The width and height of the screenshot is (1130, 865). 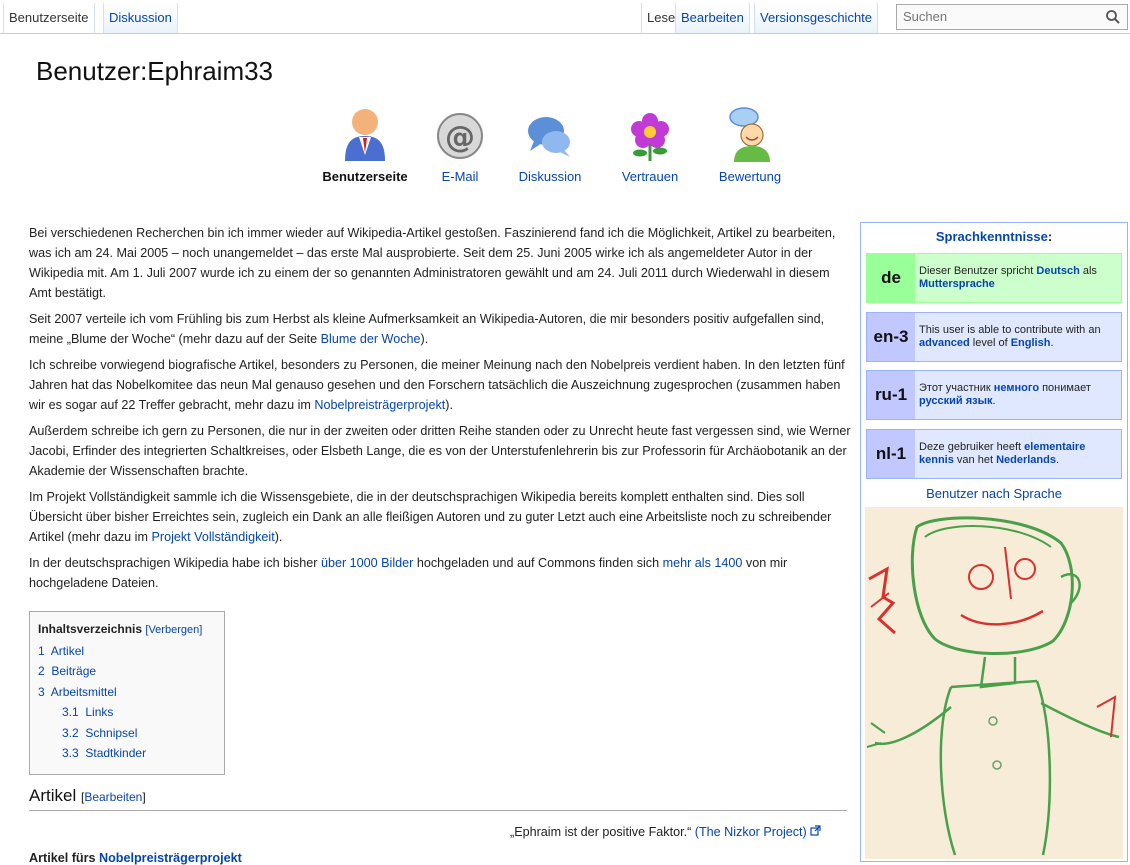 I want to click on sidebar-title: Sprachkenntnisse:, so click(x=994, y=236).